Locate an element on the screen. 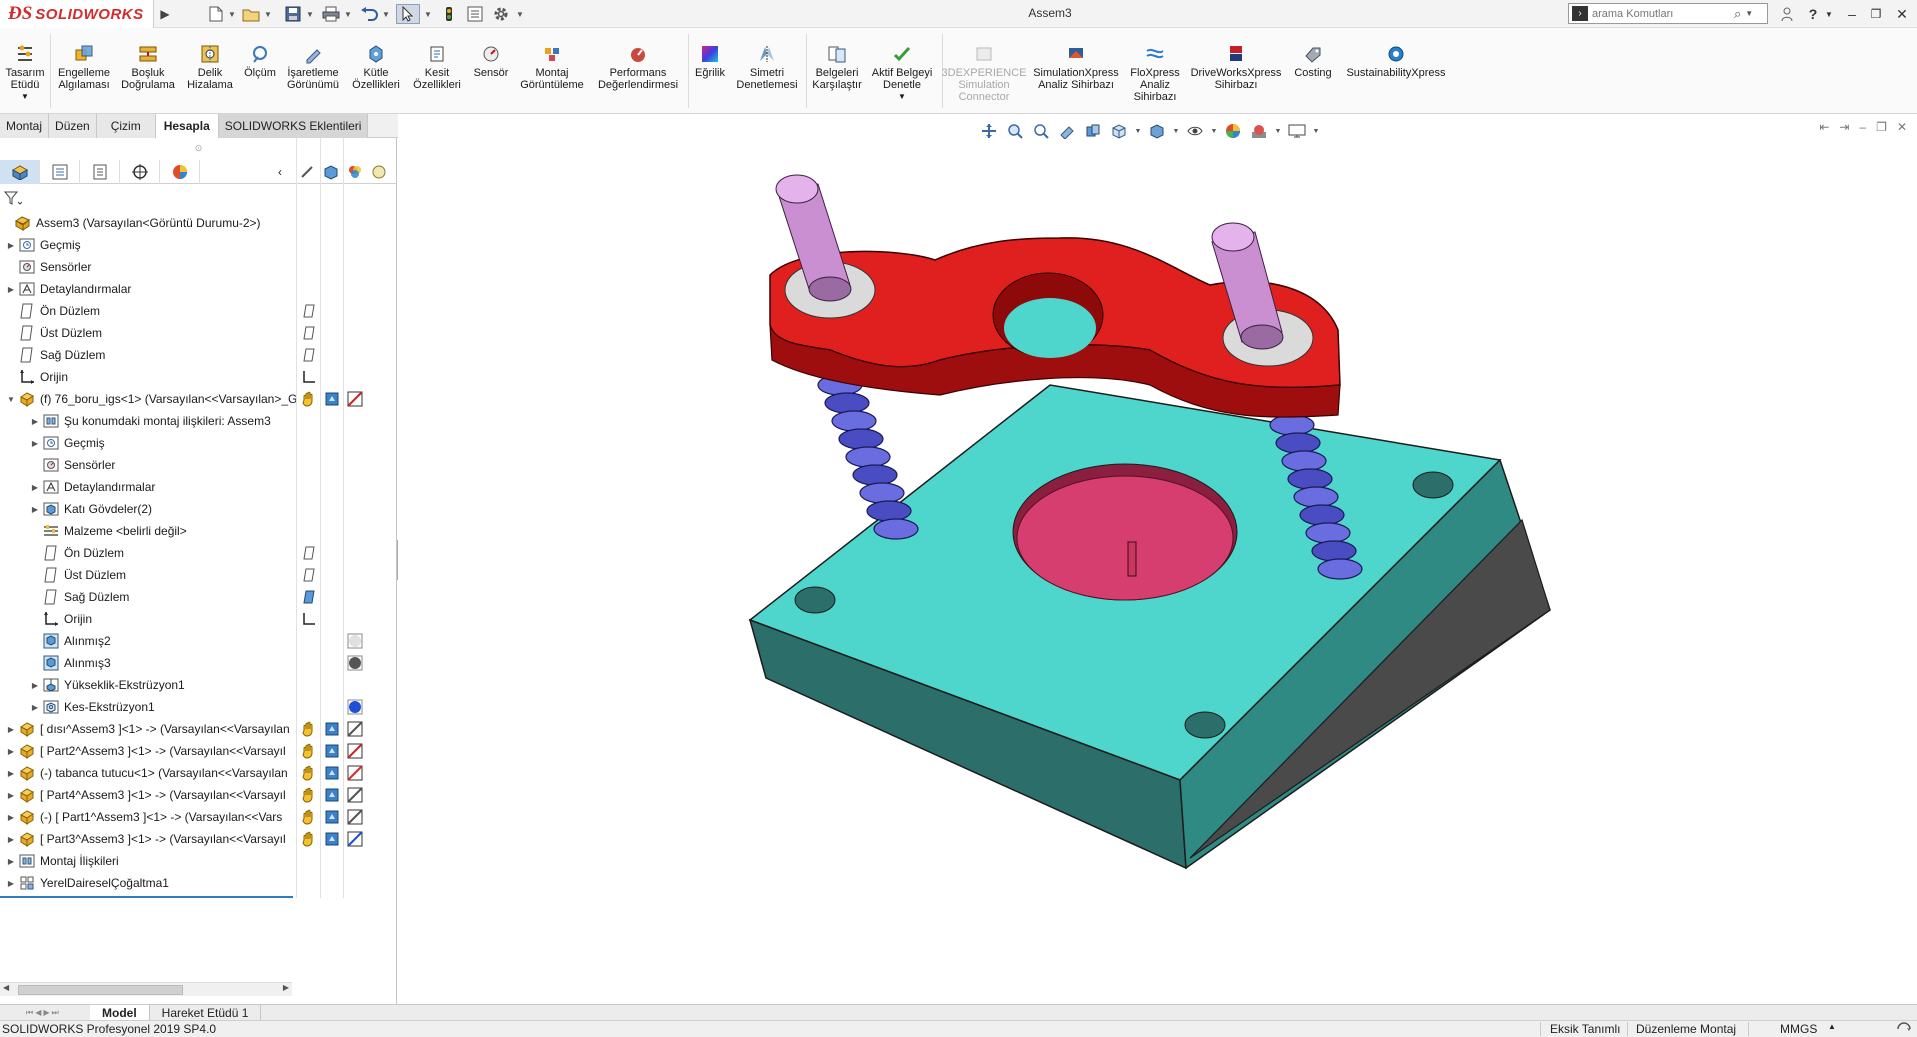  search-commands-box: › ⌕ ▼ is located at coordinates (1668, 13).